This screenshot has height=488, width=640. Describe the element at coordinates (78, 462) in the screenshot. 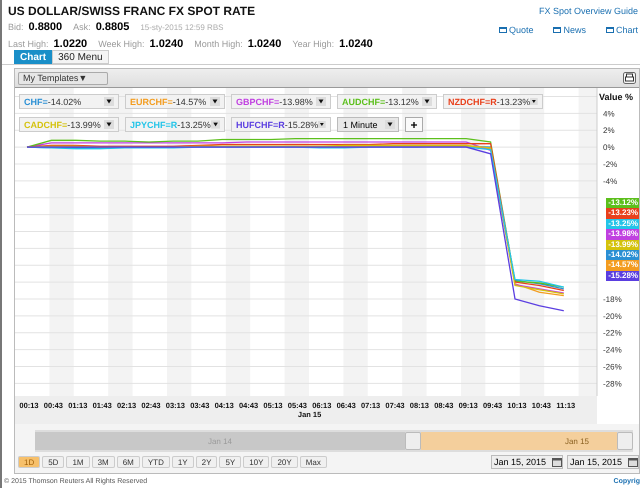

I see `range-button: 1M` at that location.